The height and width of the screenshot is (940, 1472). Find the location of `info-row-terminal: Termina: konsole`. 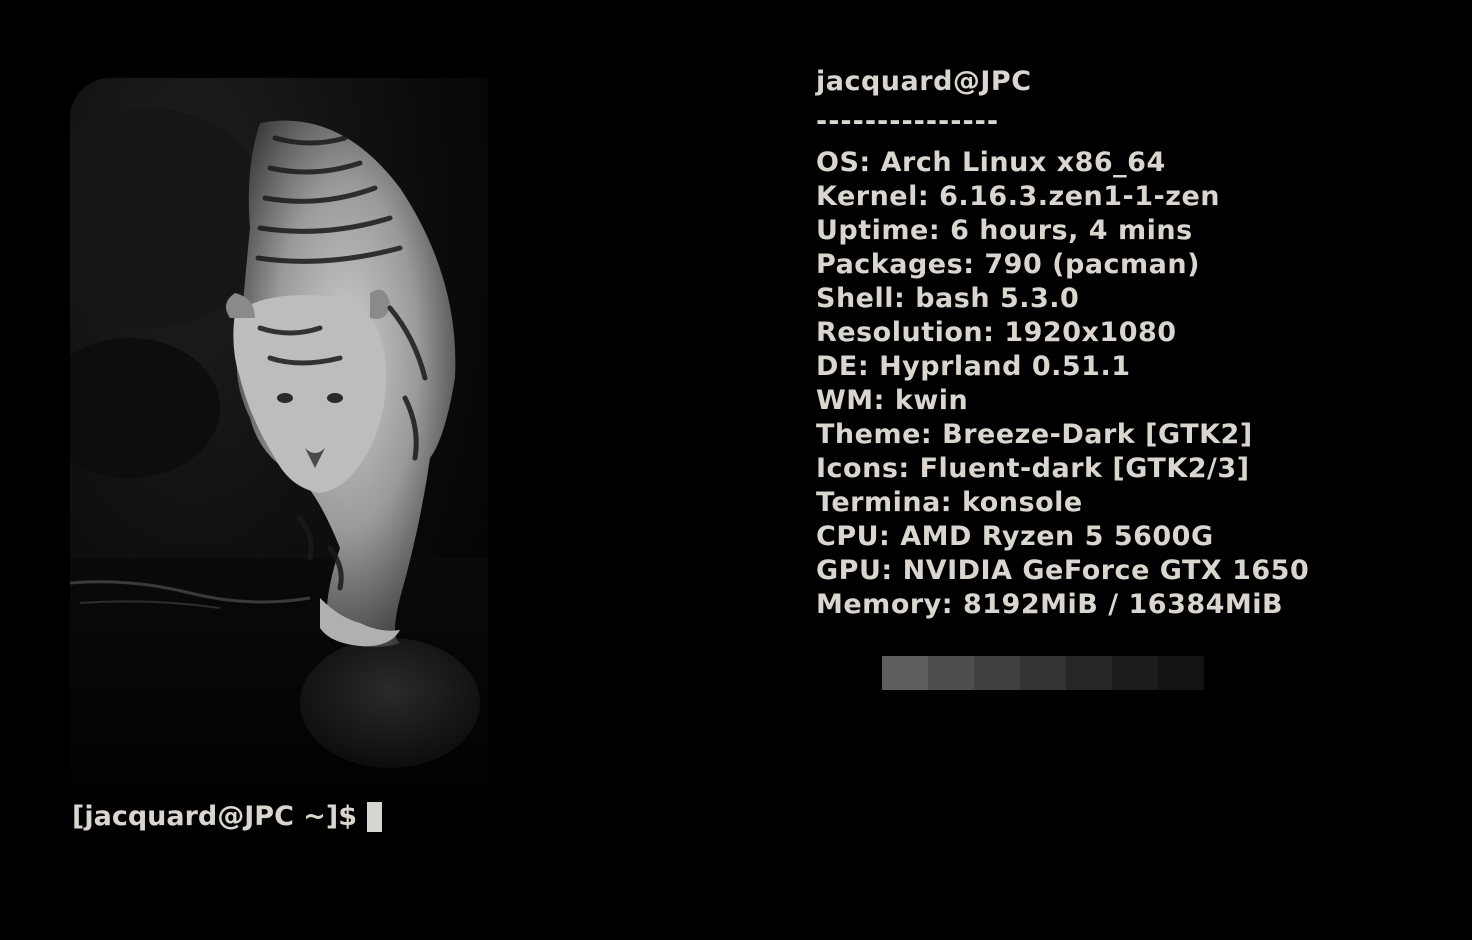

info-row-terminal: Termina: konsole is located at coordinates (949, 502).